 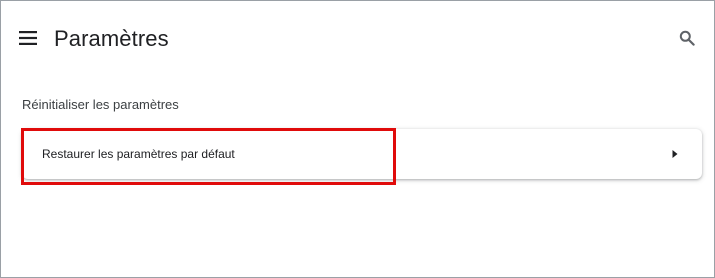 What do you see at coordinates (100, 104) in the screenshot?
I see `section-title-reset: Réinitialiser les paramètres` at bounding box center [100, 104].